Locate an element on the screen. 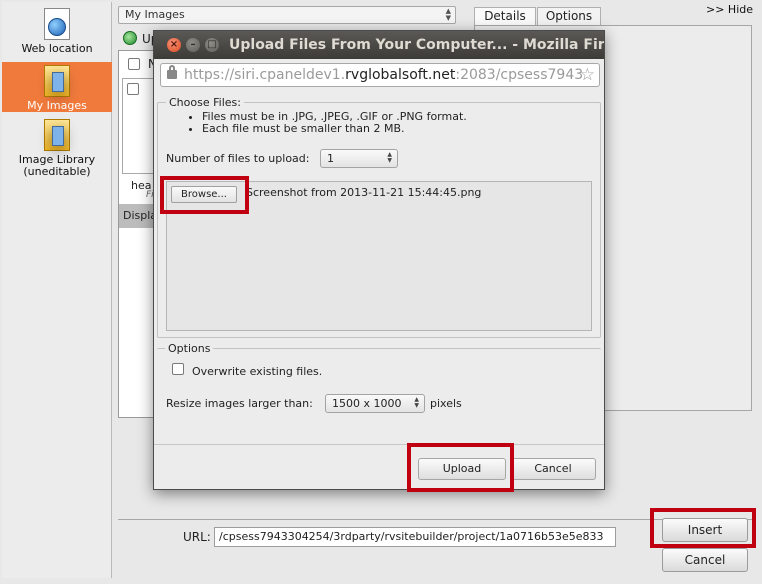 The image size is (762, 584). button-divider is located at coordinates (379, 444).